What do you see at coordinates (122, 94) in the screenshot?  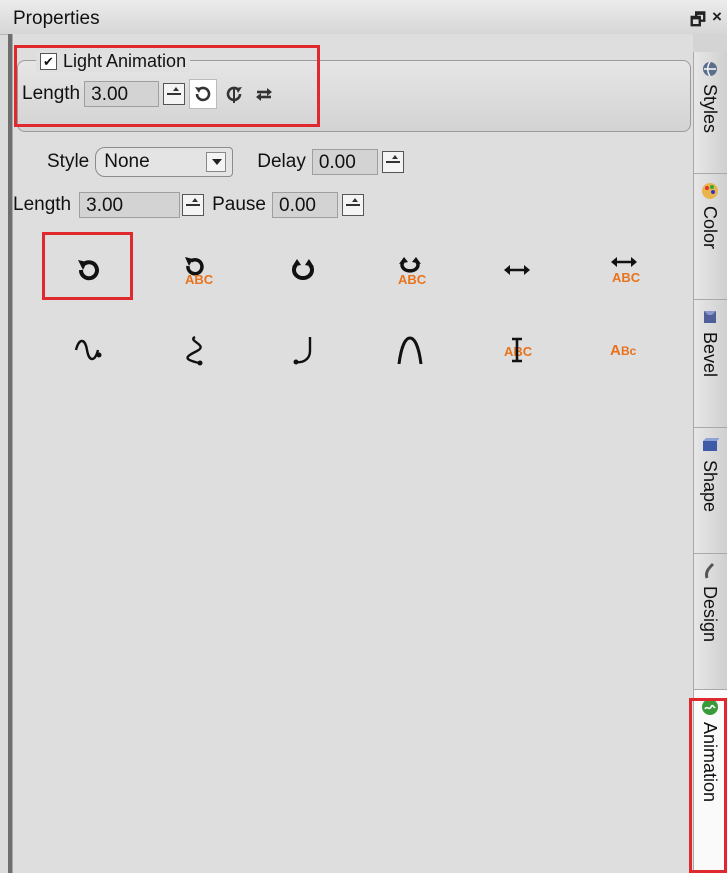 I see `light-length-field: 3.00` at bounding box center [122, 94].